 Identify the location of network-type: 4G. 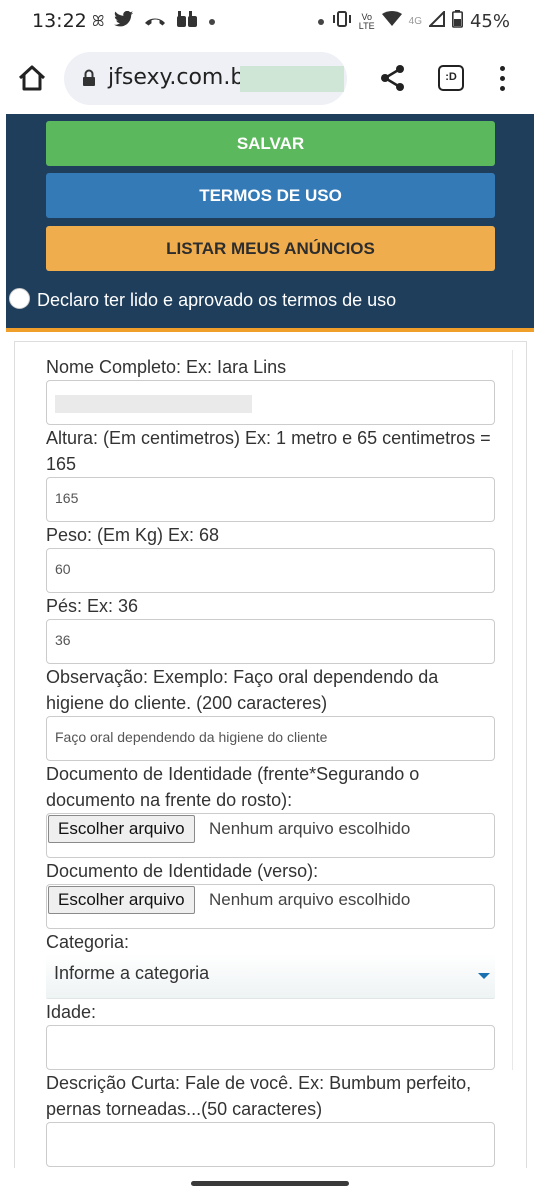
(415, 21).